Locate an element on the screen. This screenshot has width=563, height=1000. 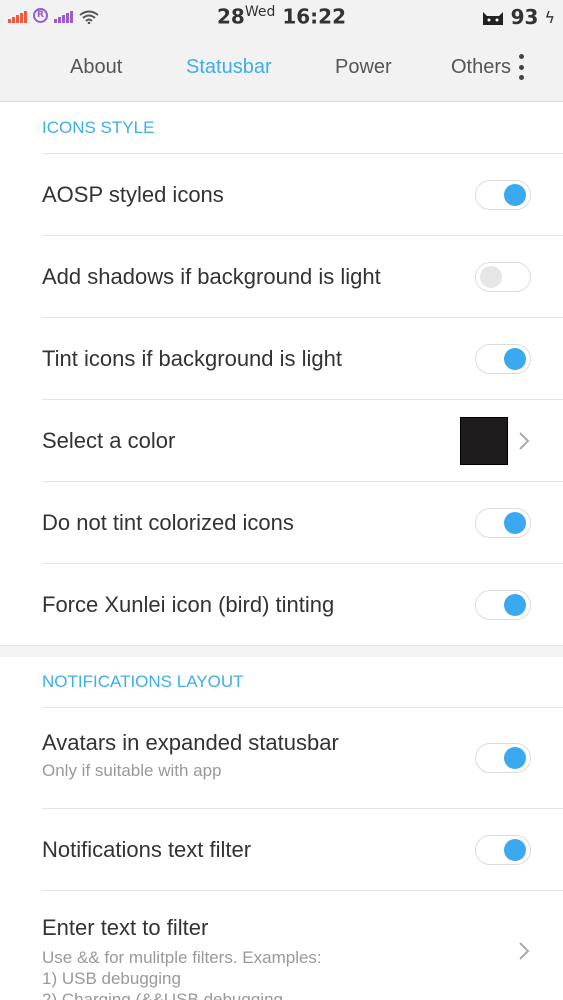
setting-subtitle: Only if suitable with app is located at coordinates (132, 770).